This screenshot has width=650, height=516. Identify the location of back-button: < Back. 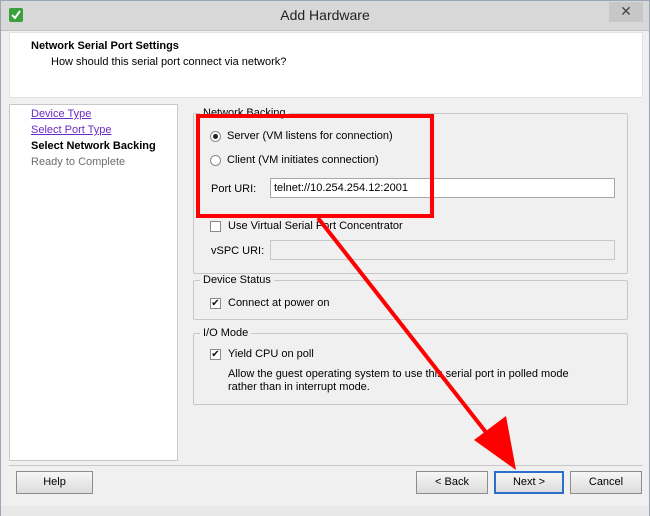
(452, 482).